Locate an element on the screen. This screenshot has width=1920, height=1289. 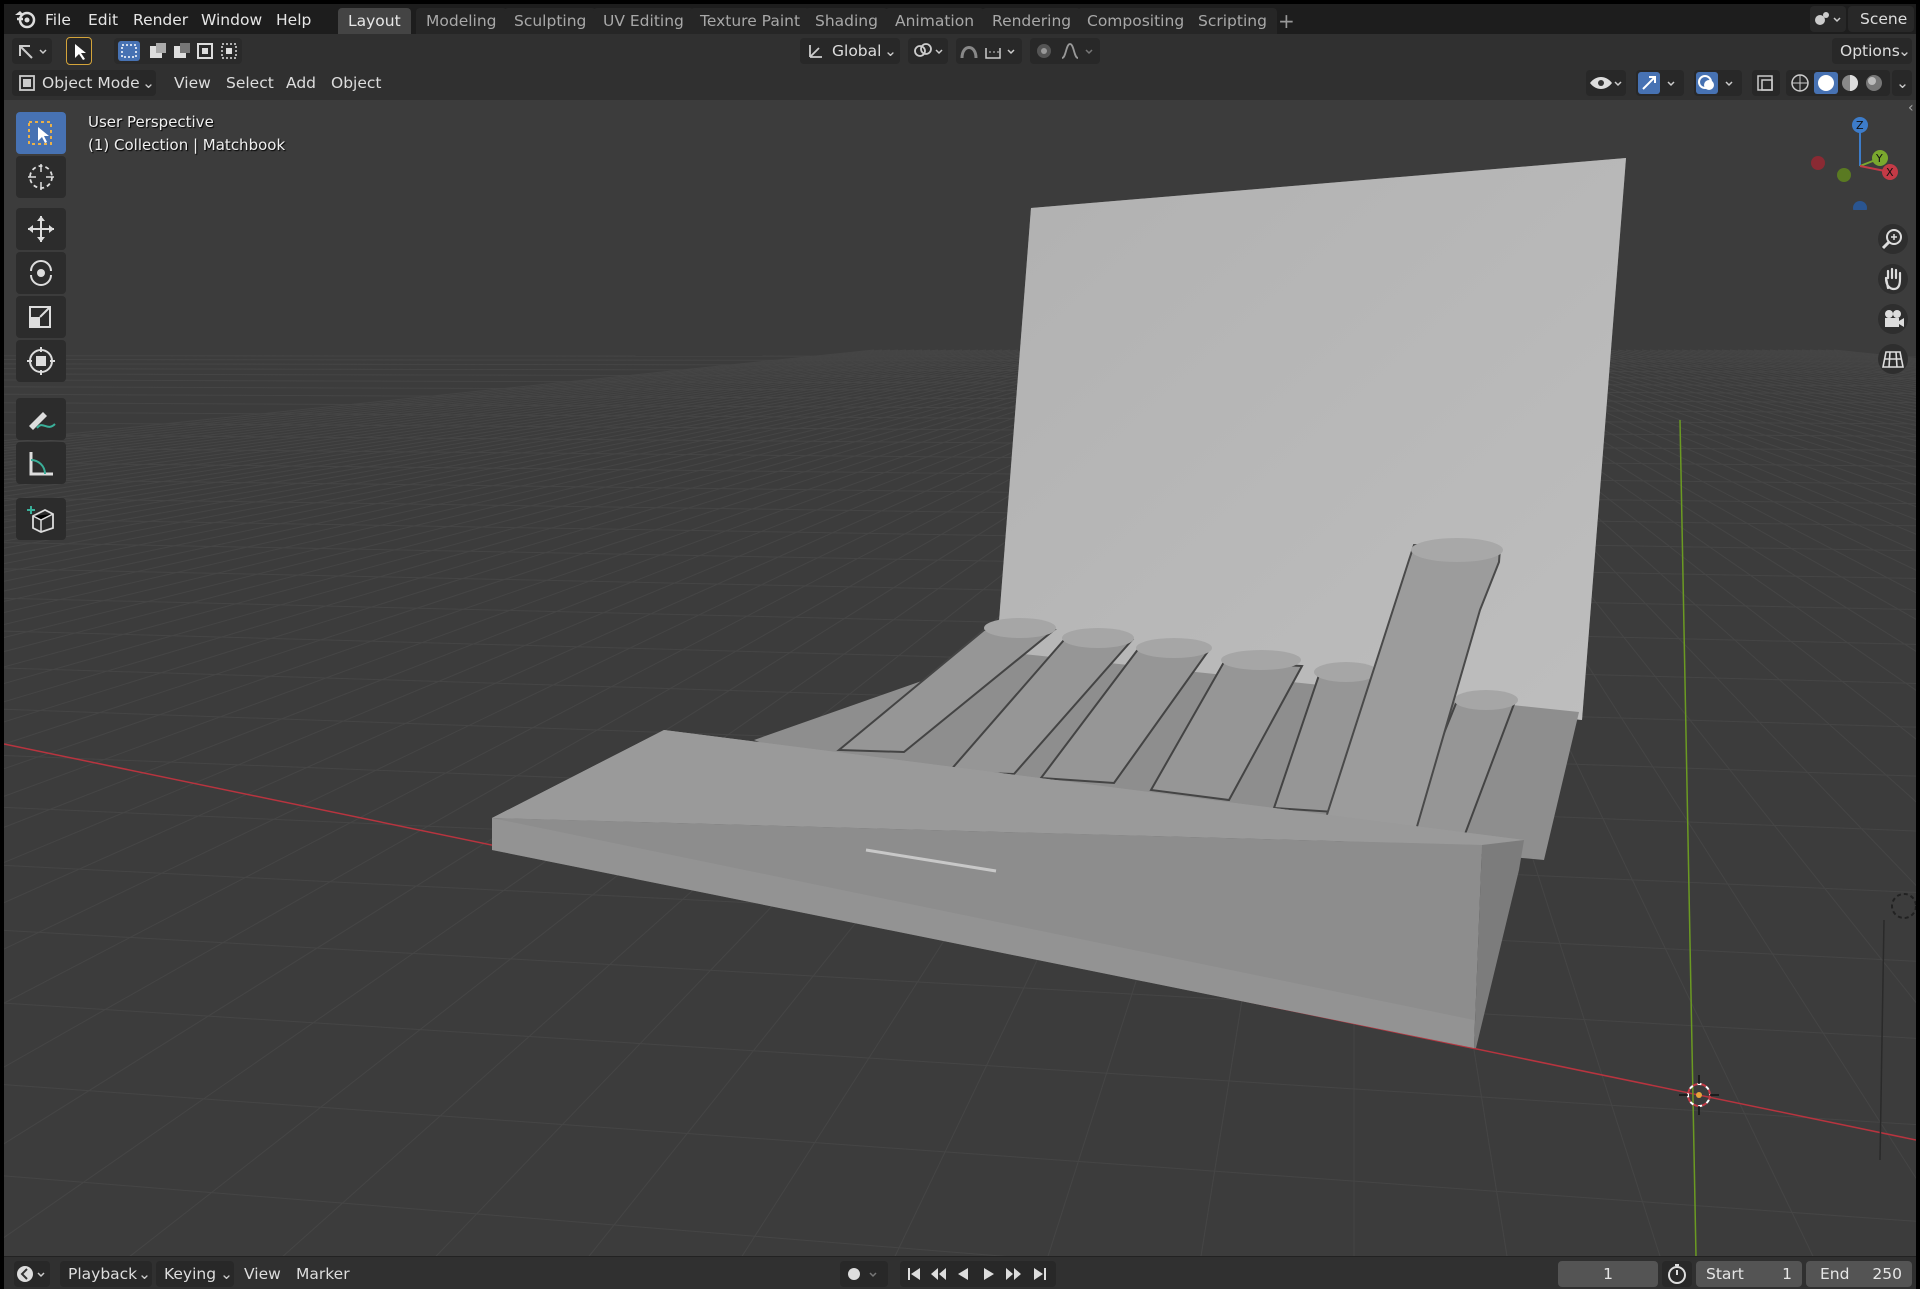
keying-menu: Keying ⌄ is located at coordinates (195, 1274).